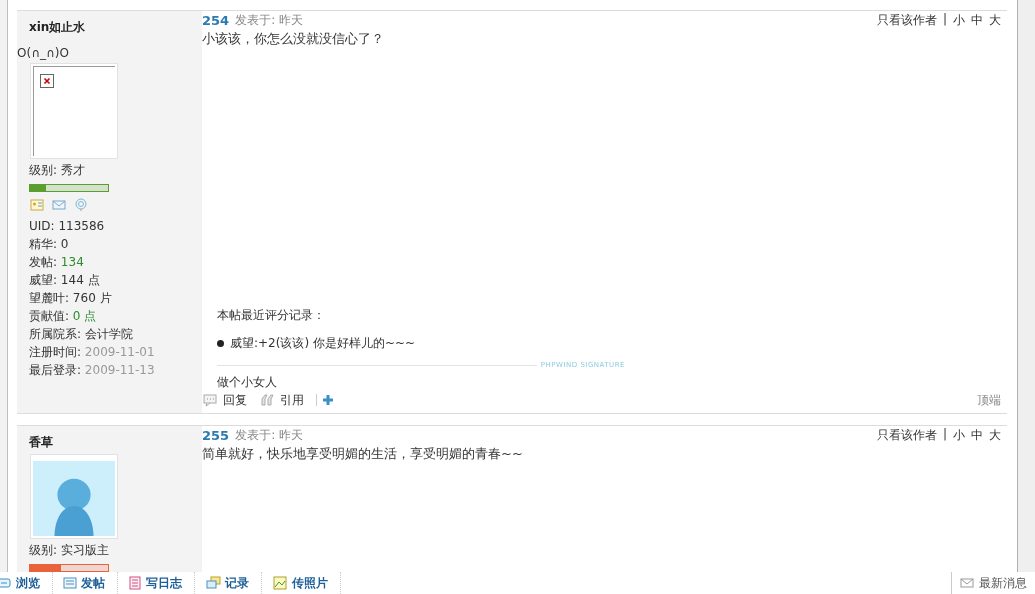 This screenshot has width=1035, height=594. I want to click on user-name: xin如止水, so click(57, 27).